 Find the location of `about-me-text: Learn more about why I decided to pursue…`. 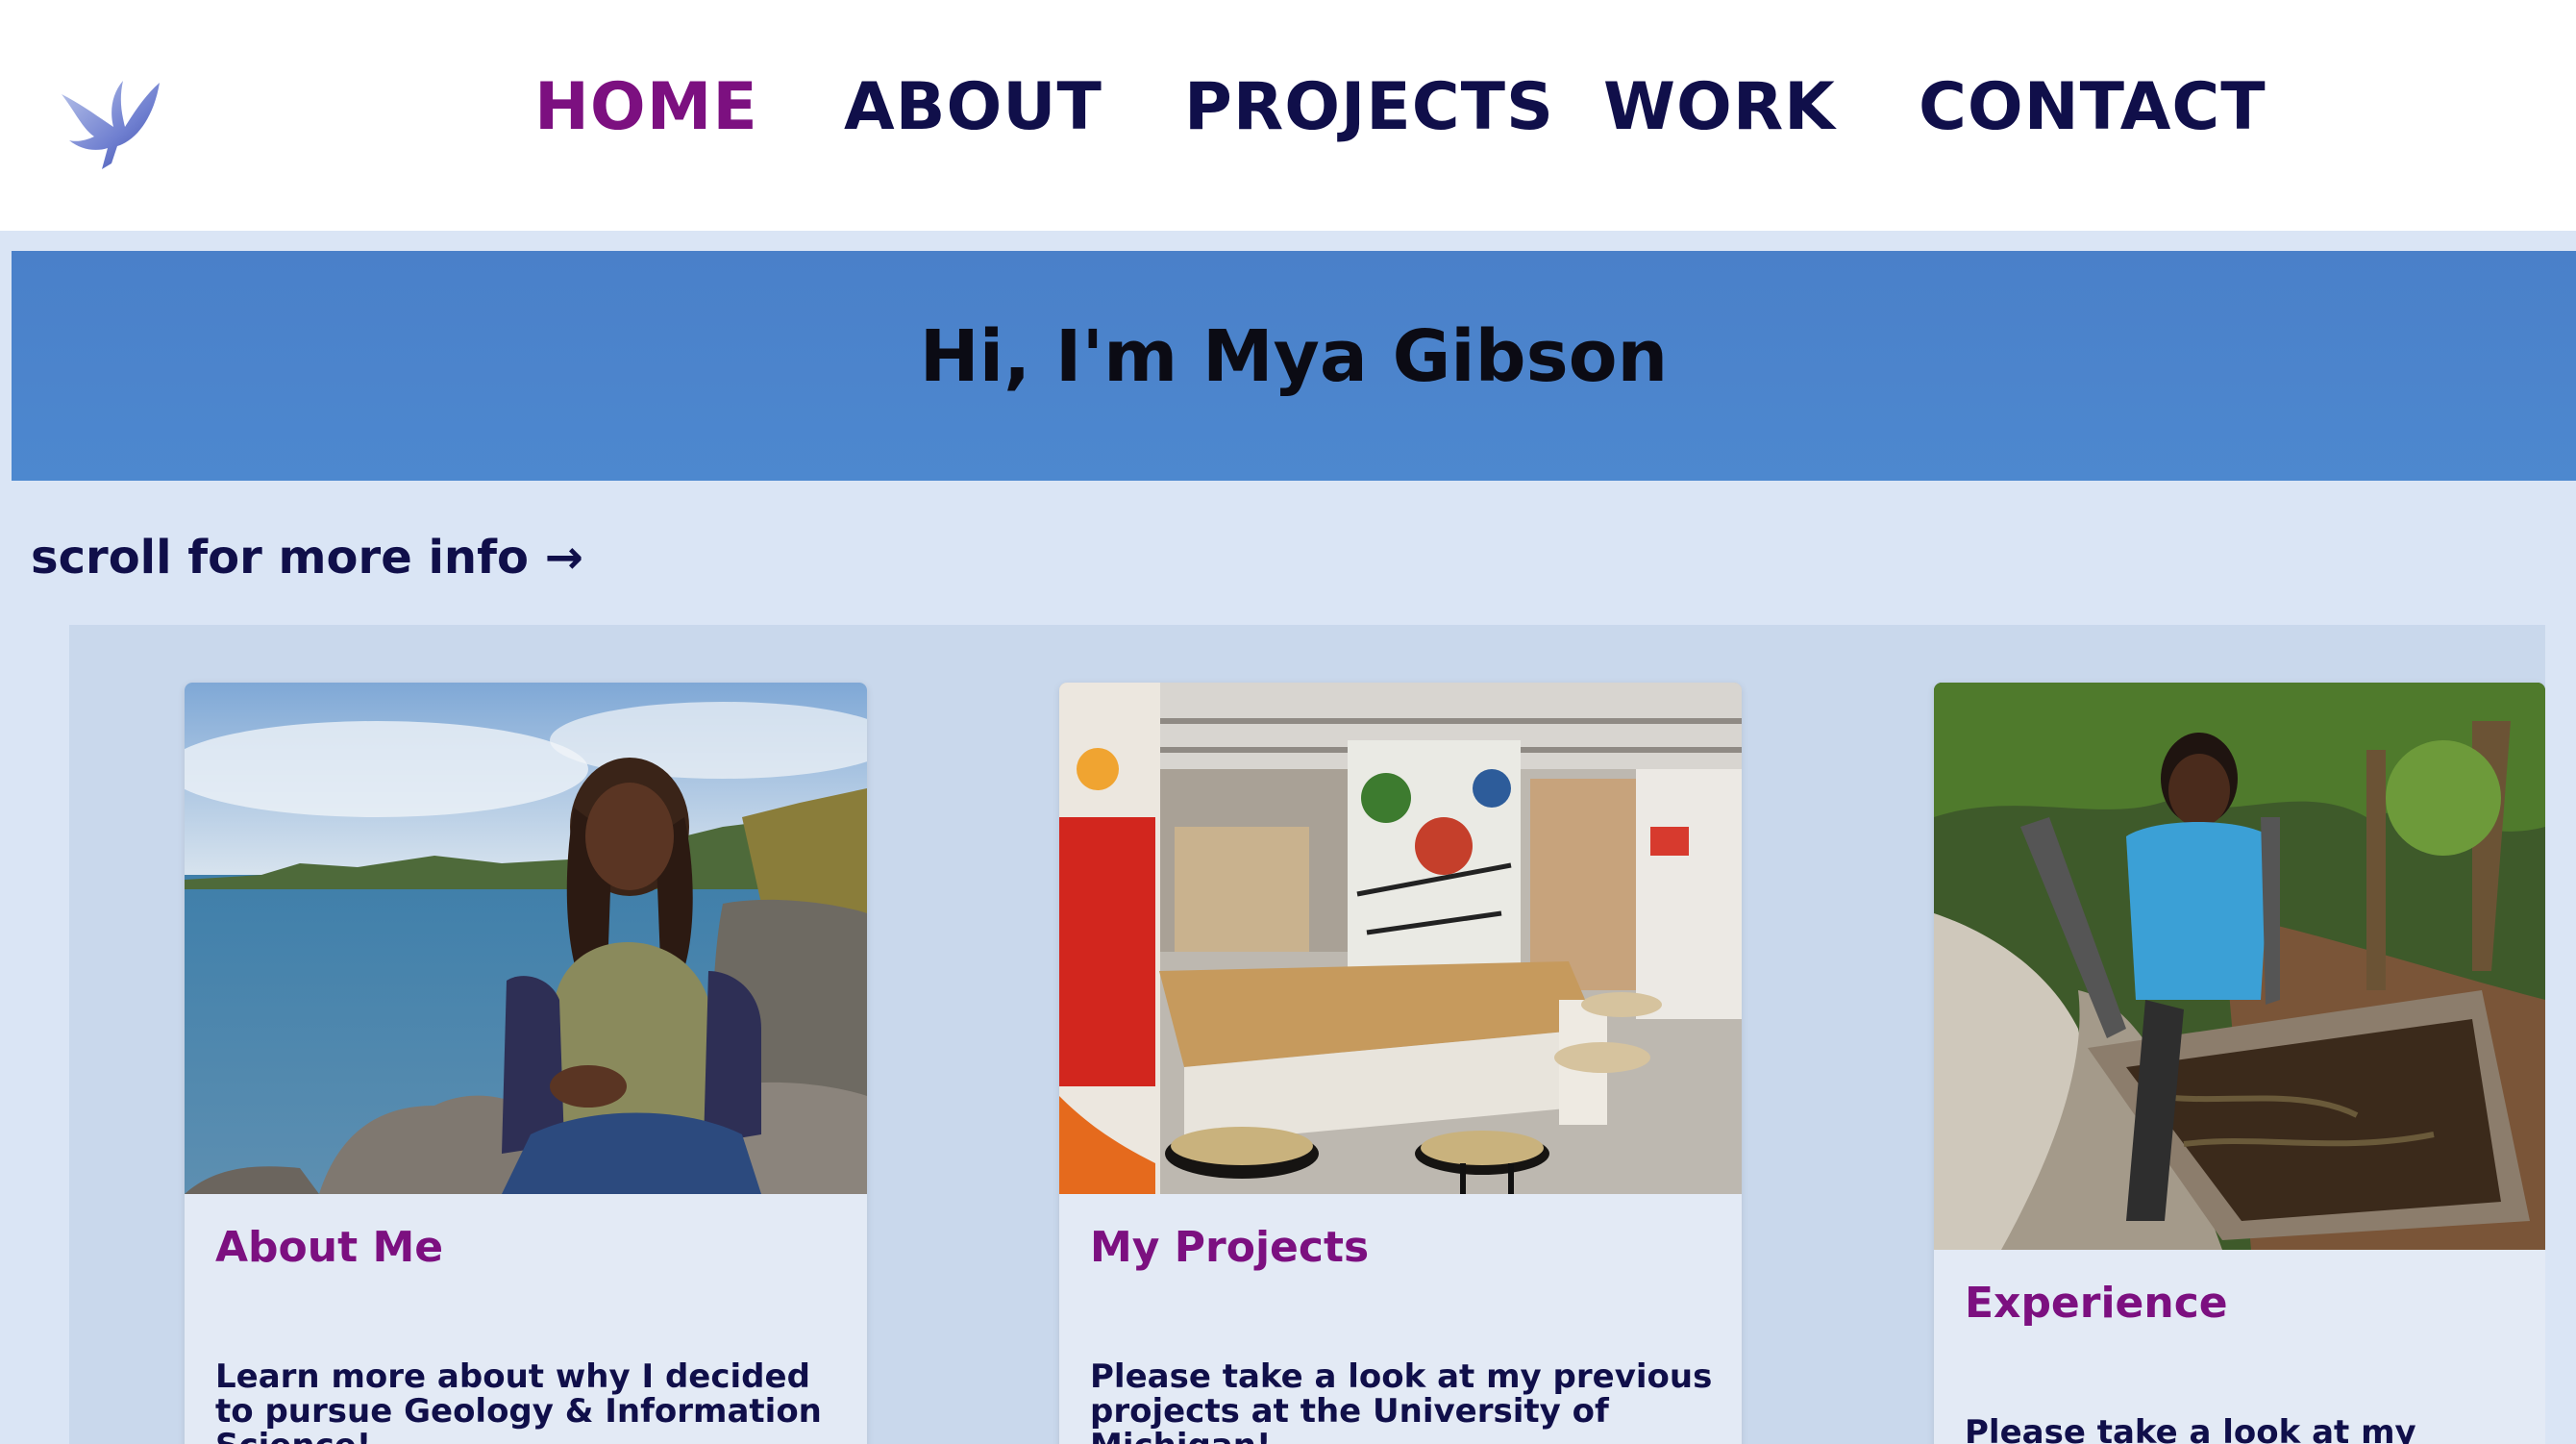

about-me-text: Learn more about why I decided to pursue… is located at coordinates (519, 1400).